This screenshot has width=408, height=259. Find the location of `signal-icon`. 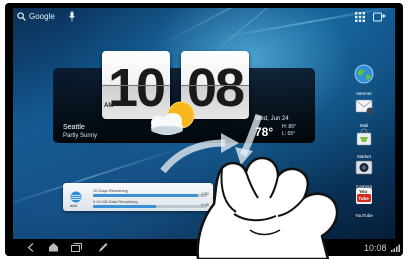

signal-icon is located at coordinates (395, 248).